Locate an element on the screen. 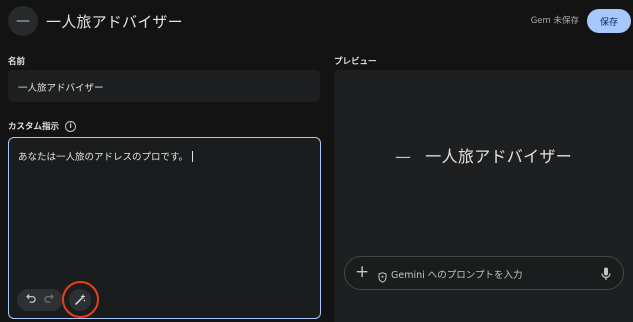 The width and height of the screenshot is (633, 322). save-button: 保存 is located at coordinates (609, 21).